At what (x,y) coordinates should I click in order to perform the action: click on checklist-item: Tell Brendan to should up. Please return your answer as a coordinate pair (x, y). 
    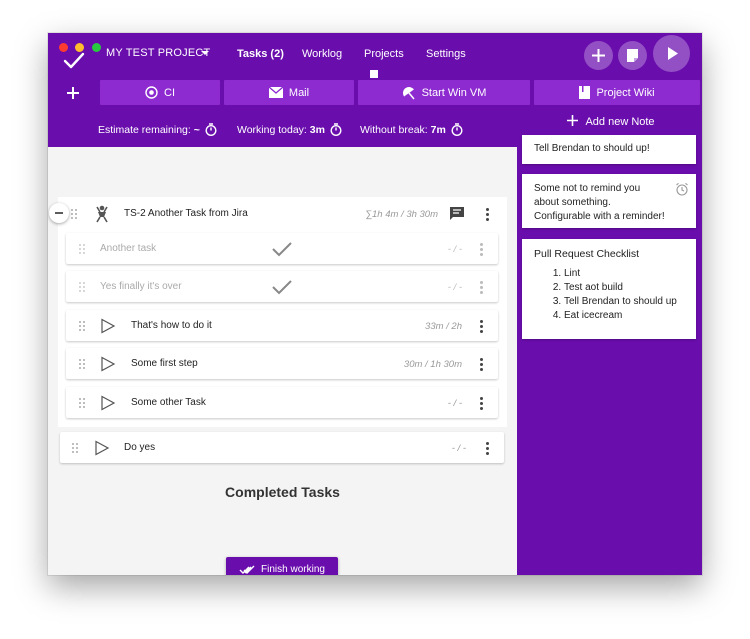
    Looking at the image, I should click on (624, 302).